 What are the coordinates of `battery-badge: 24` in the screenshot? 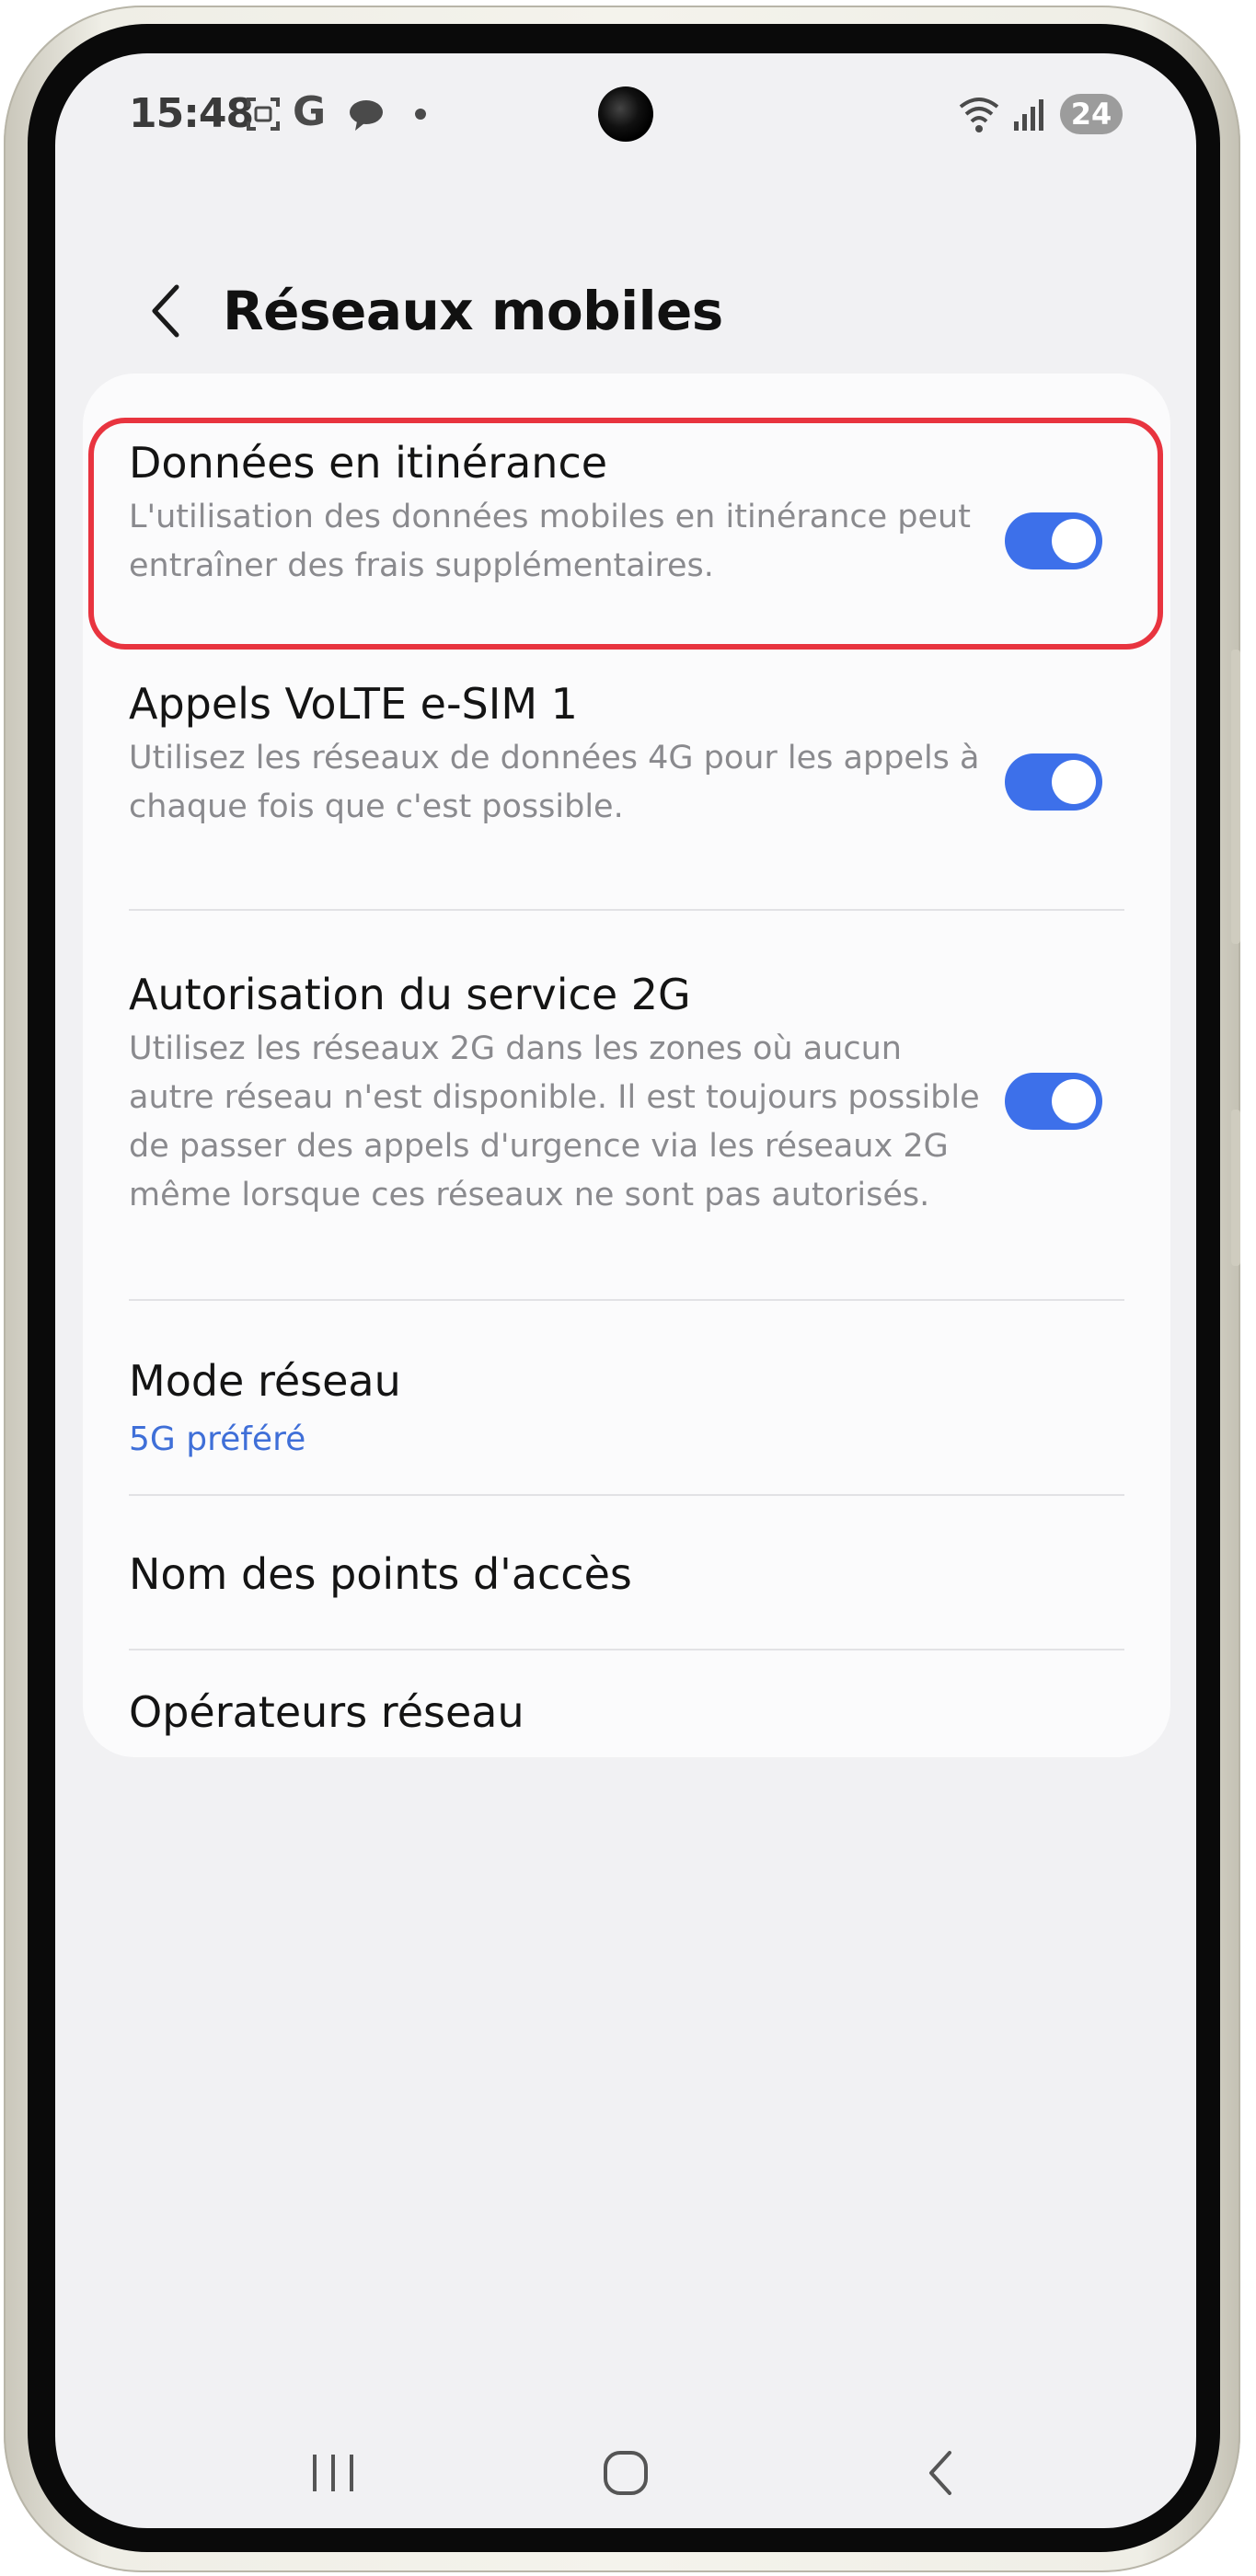 It's located at (1091, 114).